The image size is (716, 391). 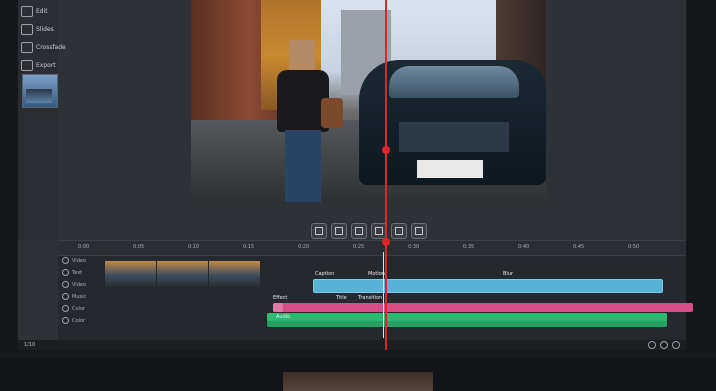 I want to click on track-label: Music, so click(x=74, y=296).